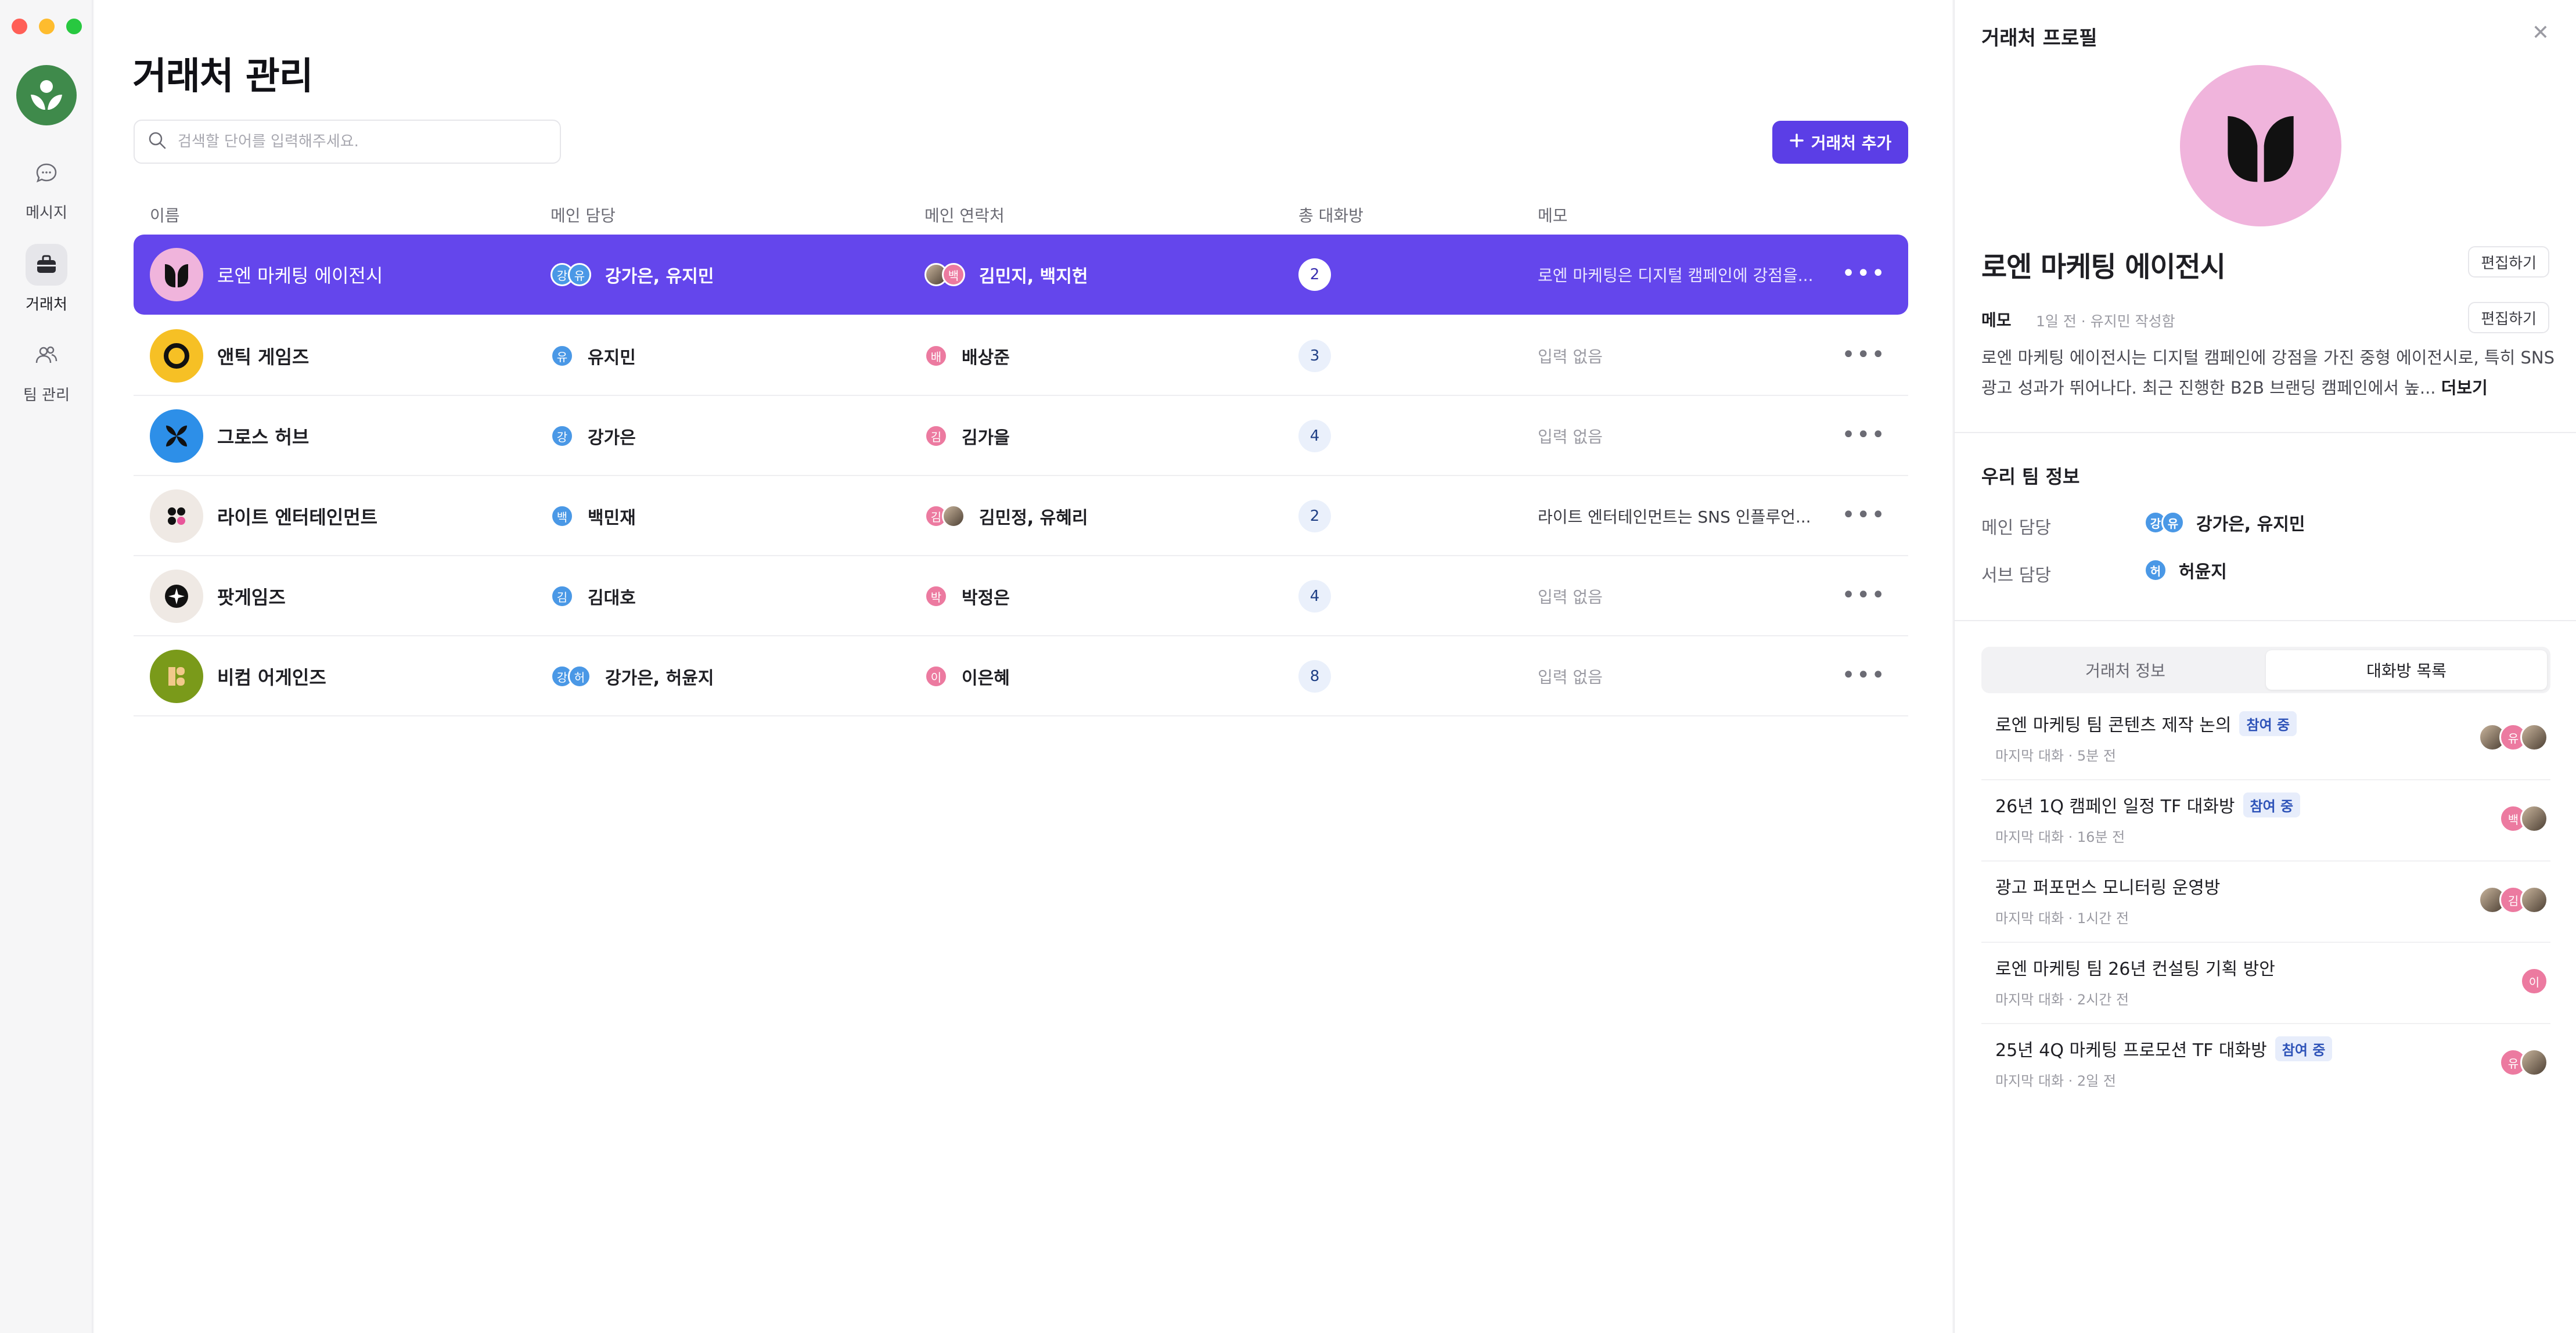 The width and height of the screenshot is (2576, 1333). Describe the element at coordinates (2016, 575) in the screenshot. I see `sub-manager-label: 서브 담당` at that location.